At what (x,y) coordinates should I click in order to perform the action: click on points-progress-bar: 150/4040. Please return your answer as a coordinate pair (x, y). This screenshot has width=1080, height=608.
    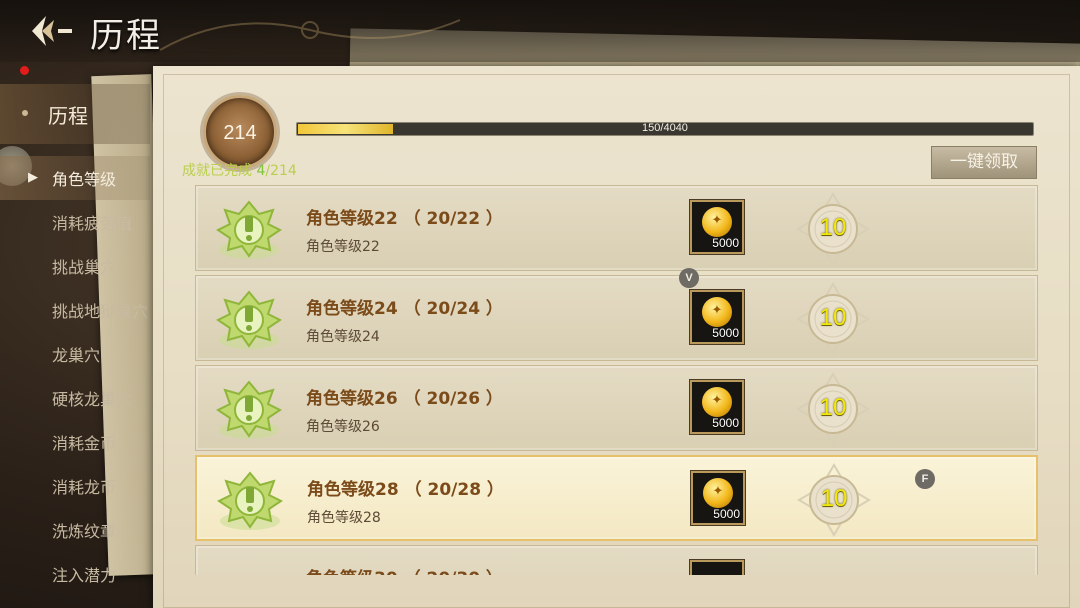
    Looking at the image, I should click on (665, 129).